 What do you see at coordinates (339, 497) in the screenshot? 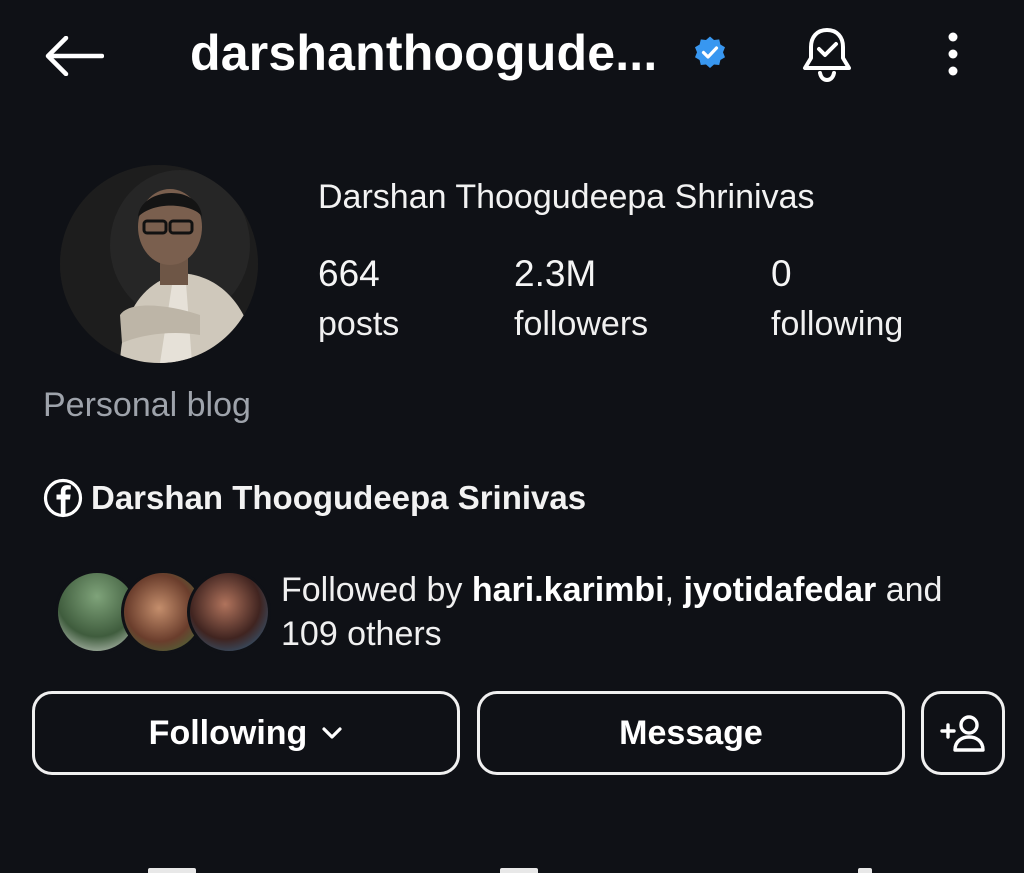
I see `facebook-link-text: Darshan Thoogudeepa Srinivas` at bounding box center [339, 497].